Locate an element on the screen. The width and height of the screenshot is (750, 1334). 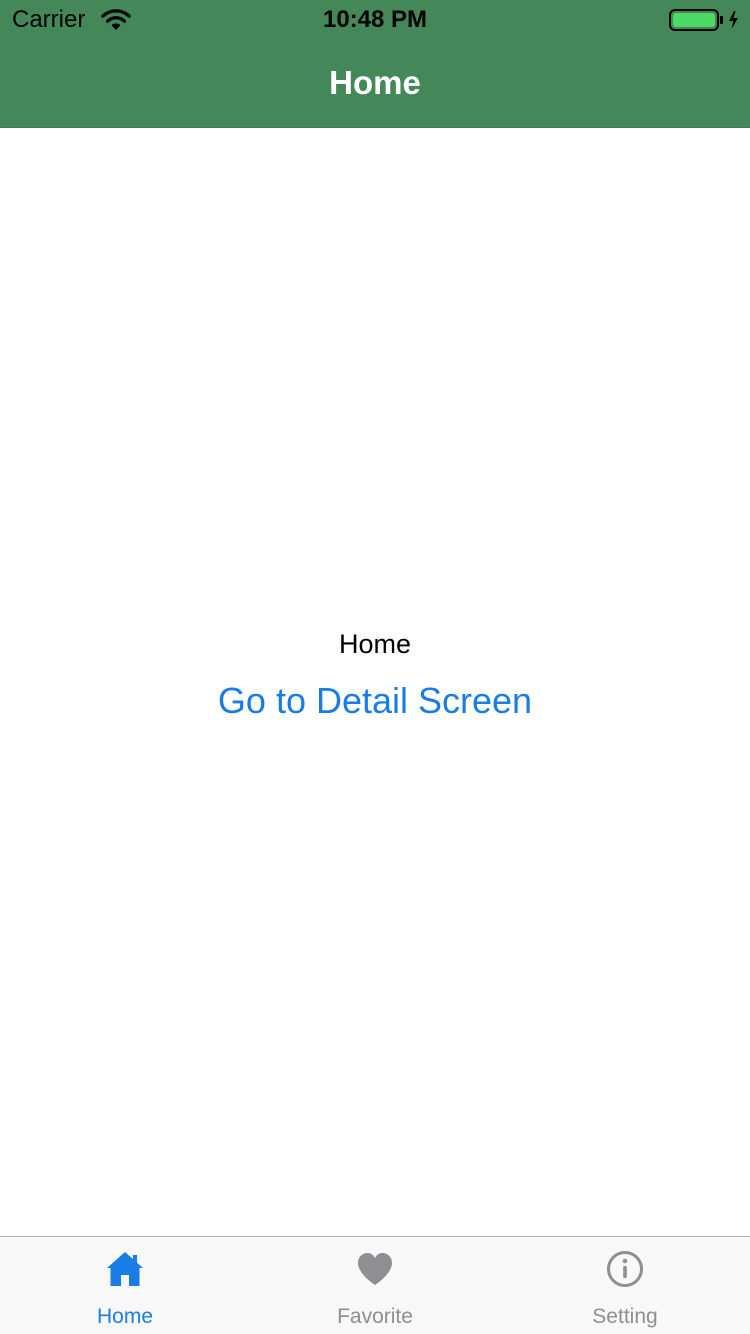
tab-favorite: Favorite is located at coordinates (375, 1285).